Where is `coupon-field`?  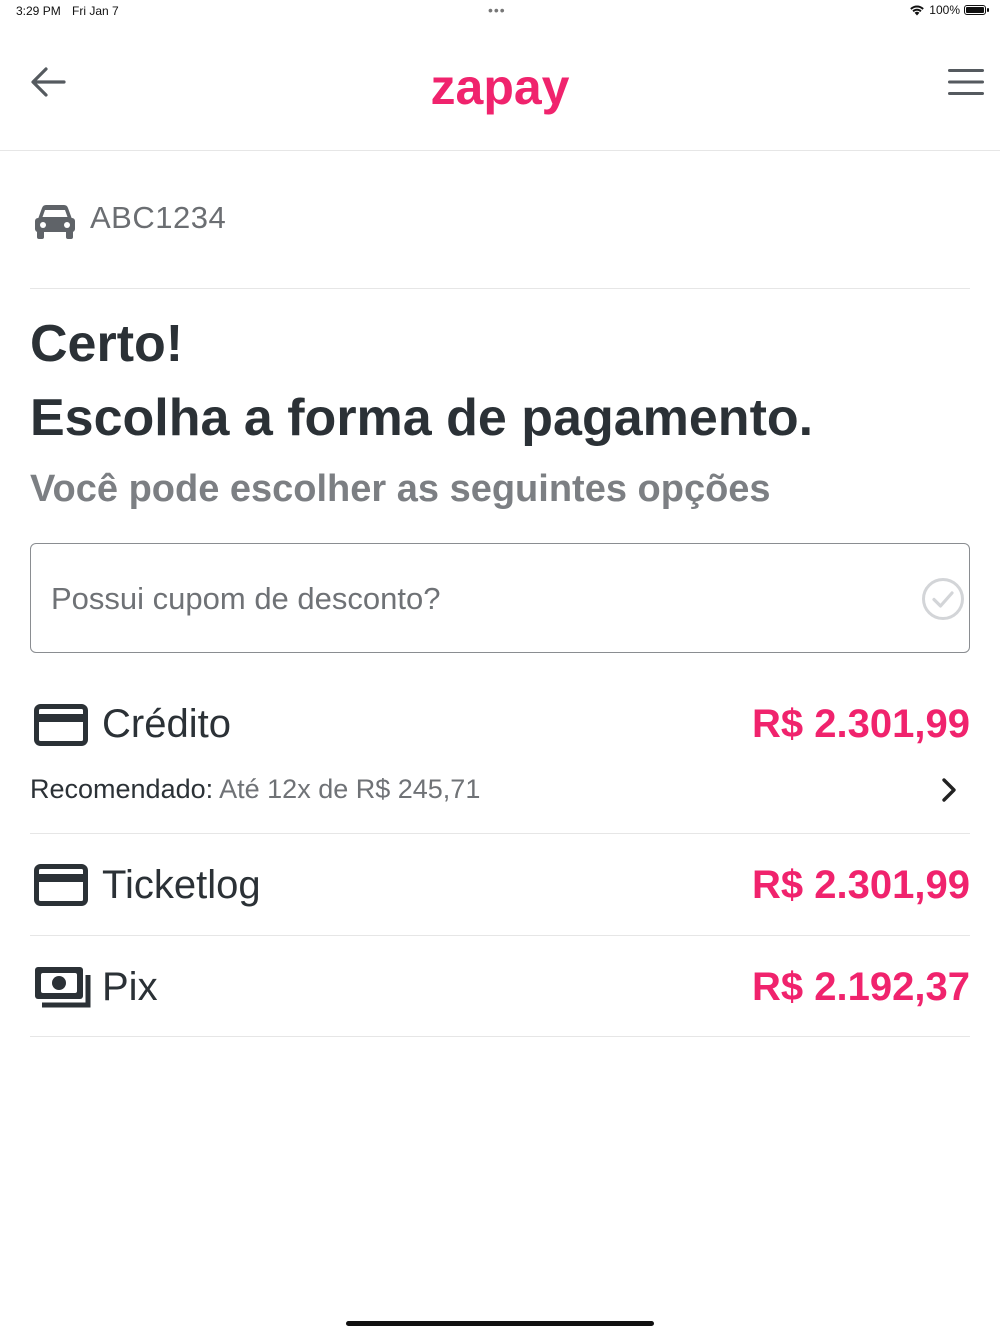
coupon-field is located at coordinates (500, 598).